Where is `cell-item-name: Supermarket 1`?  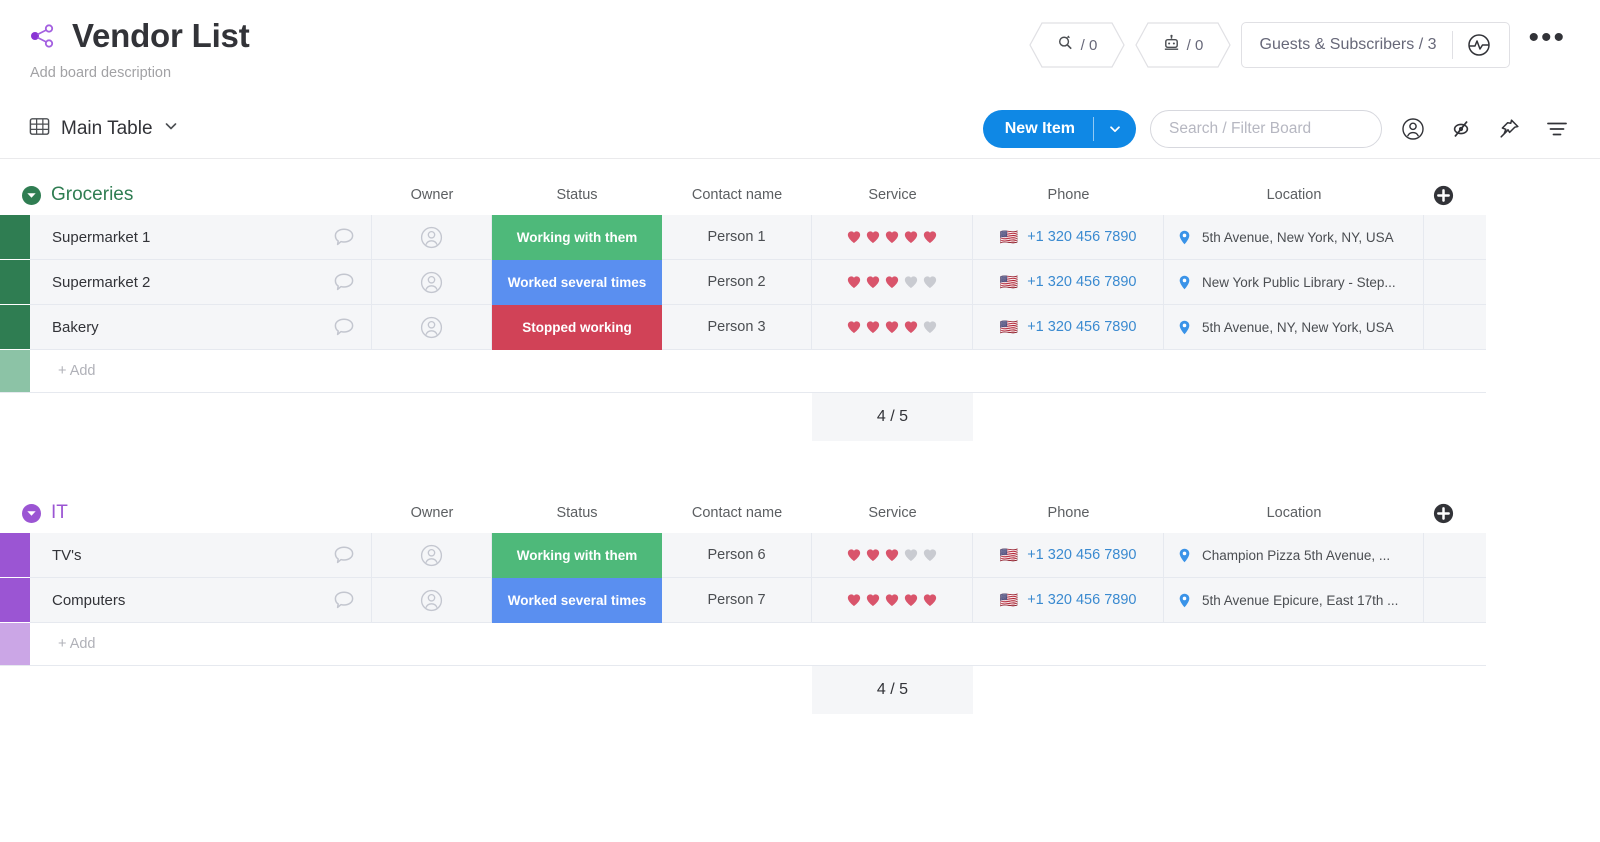 cell-item-name: Supermarket 1 is located at coordinates (201, 238).